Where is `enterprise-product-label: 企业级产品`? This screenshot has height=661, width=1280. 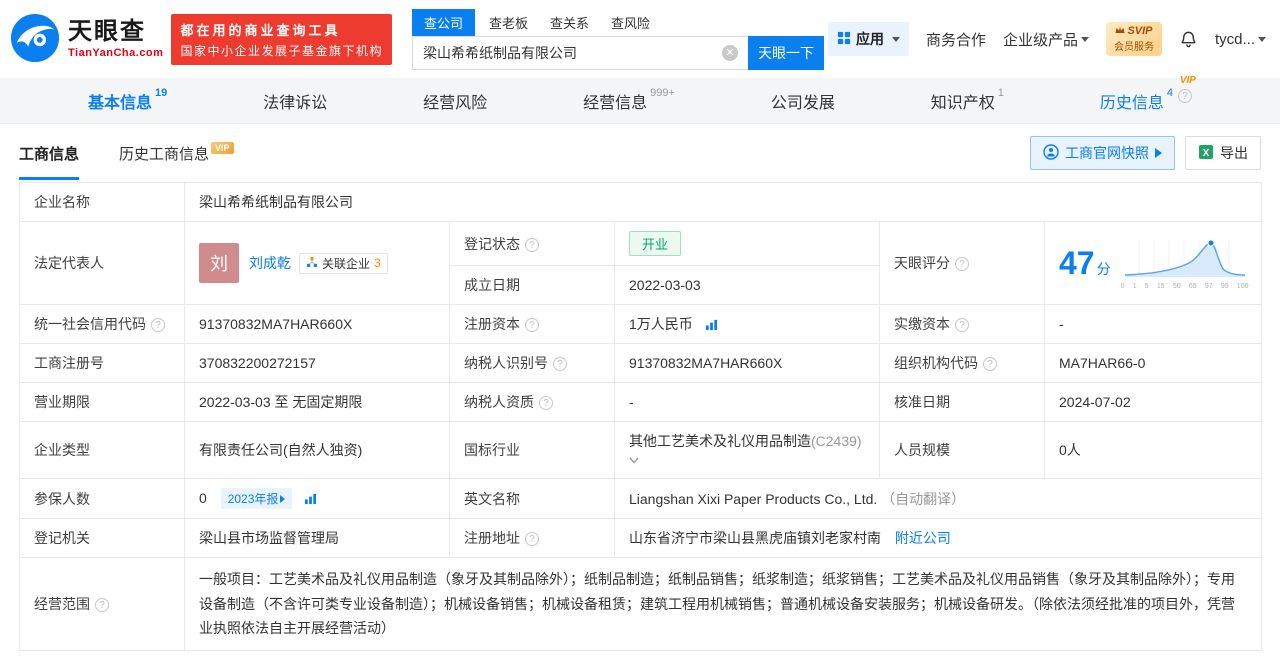
enterprise-product-label: 企业级产品 is located at coordinates (1040, 40).